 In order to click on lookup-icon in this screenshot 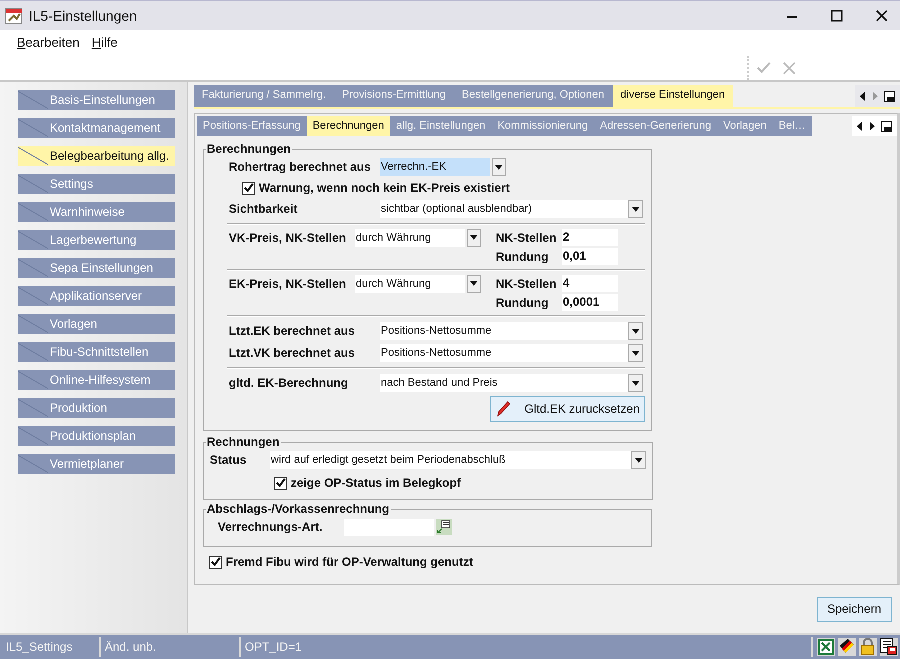, I will do `click(444, 527)`.